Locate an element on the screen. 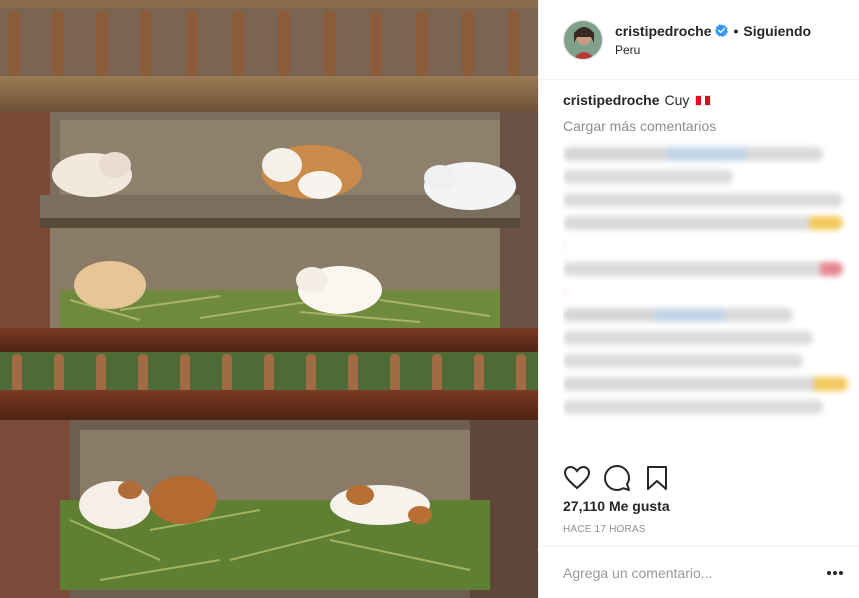 This screenshot has height=598, width=859. more-options-button is located at coordinates (835, 573).